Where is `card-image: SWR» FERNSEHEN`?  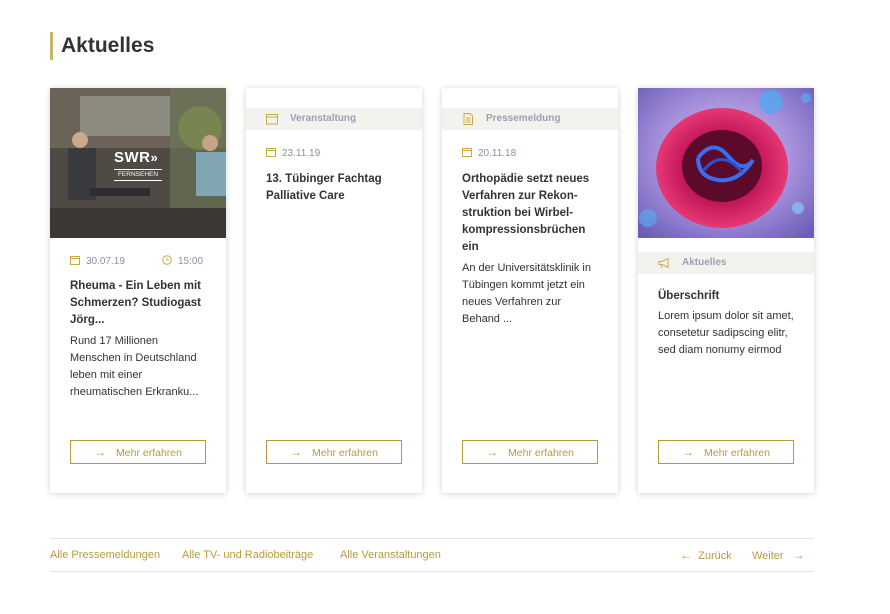
card-image: SWR» FERNSEHEN is located at coordinates (138, 163).